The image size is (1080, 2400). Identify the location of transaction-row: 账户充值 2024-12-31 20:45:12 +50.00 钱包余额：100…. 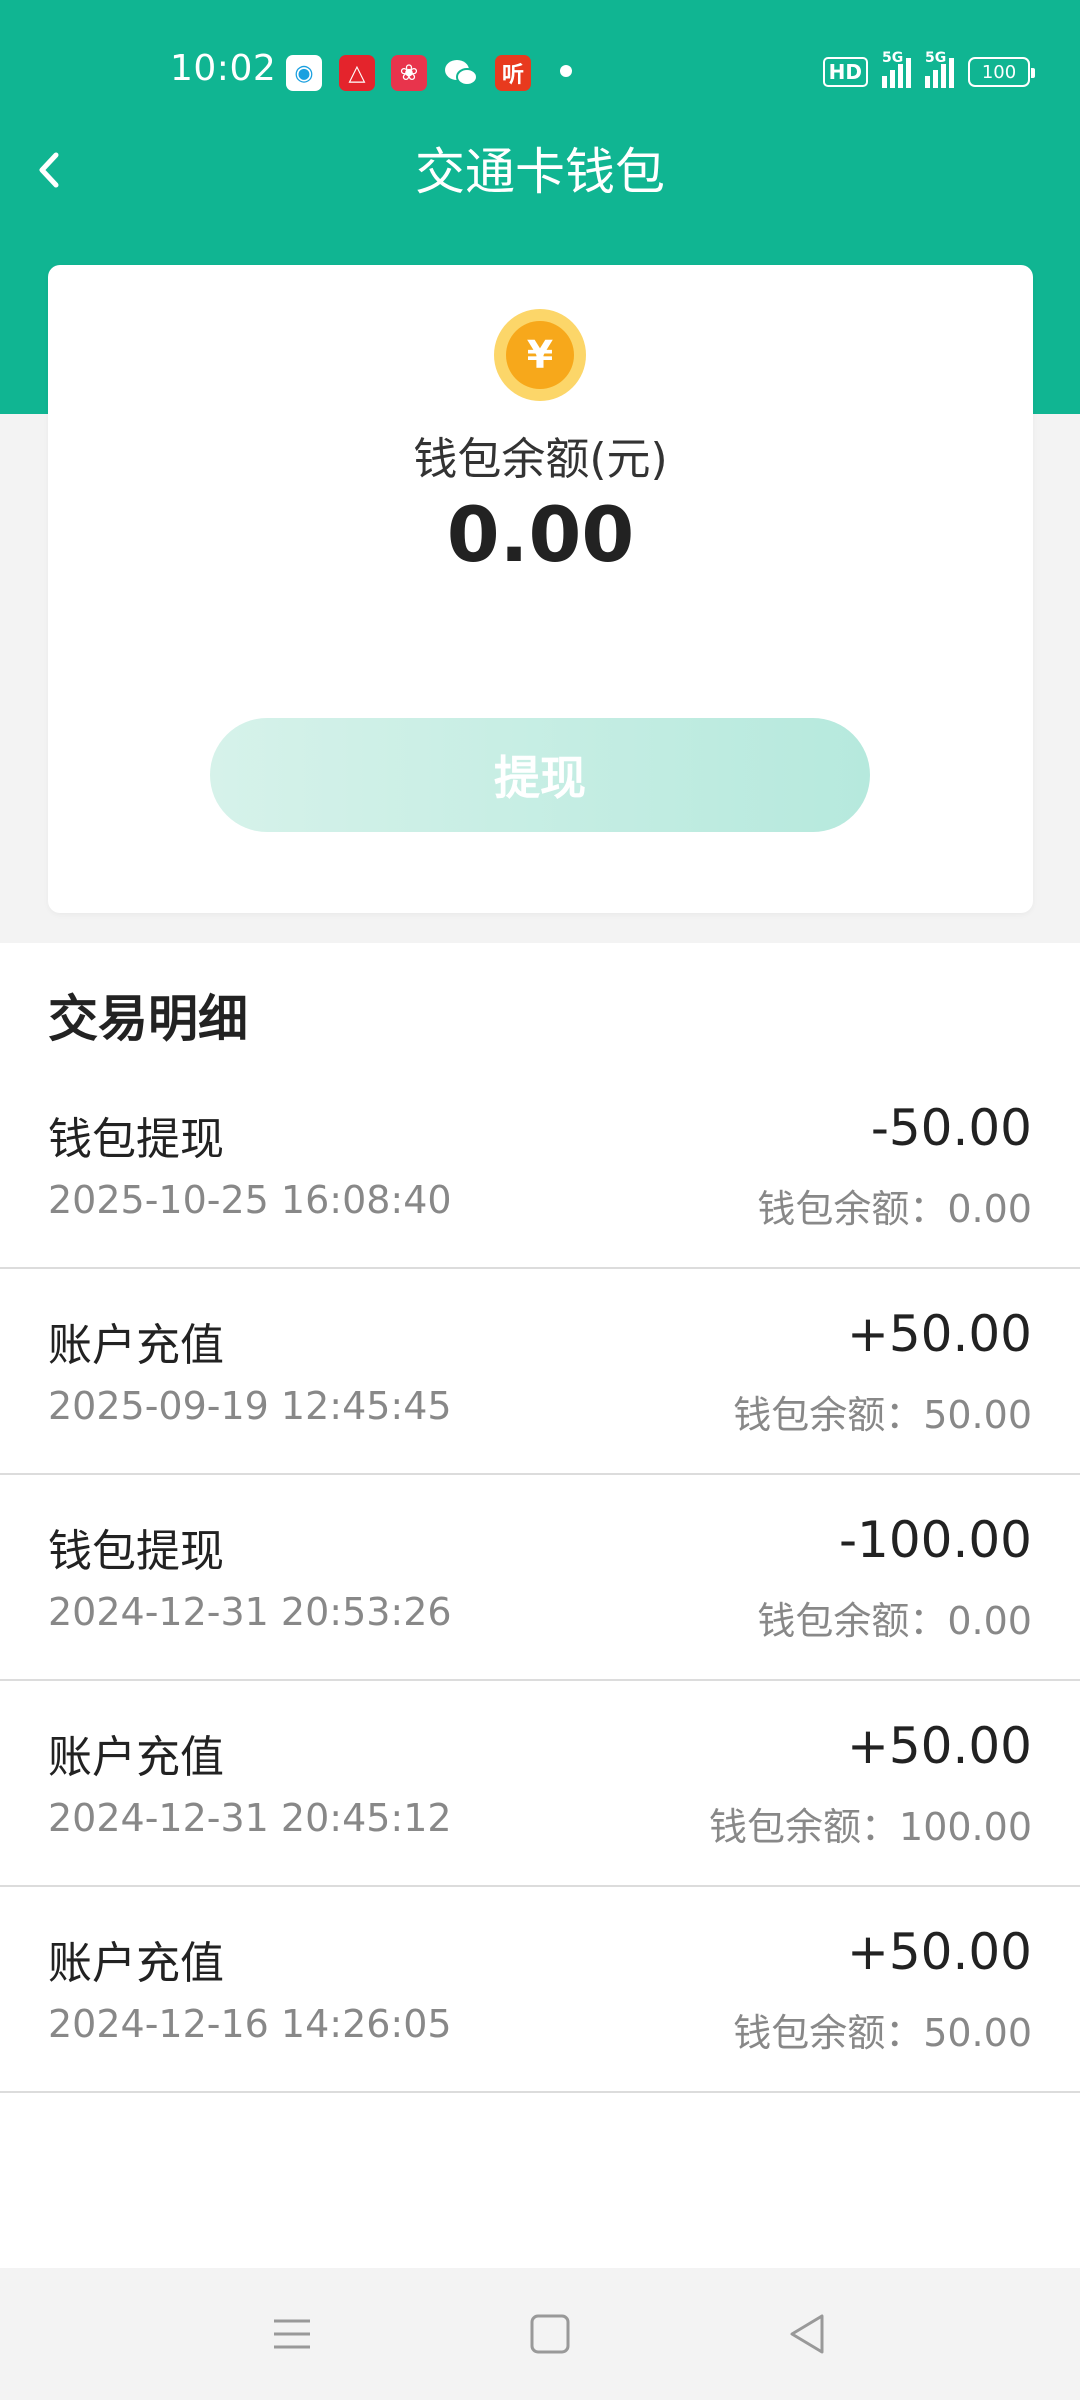
(540, 1784).